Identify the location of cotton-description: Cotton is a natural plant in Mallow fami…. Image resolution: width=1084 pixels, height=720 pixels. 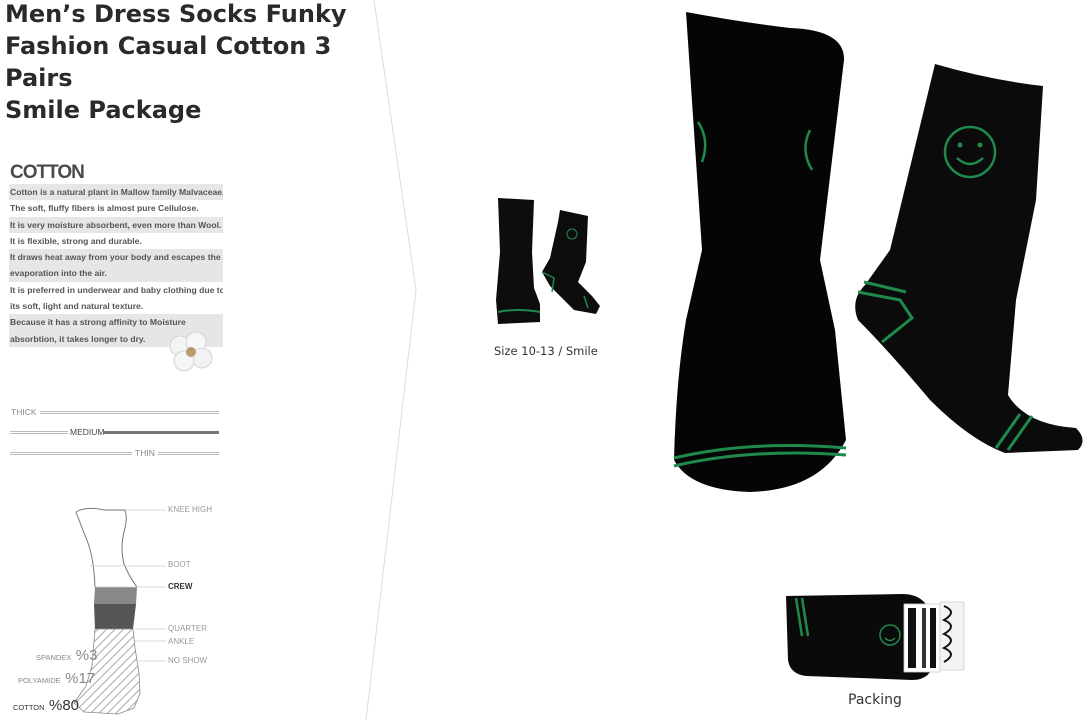
(116, 265).